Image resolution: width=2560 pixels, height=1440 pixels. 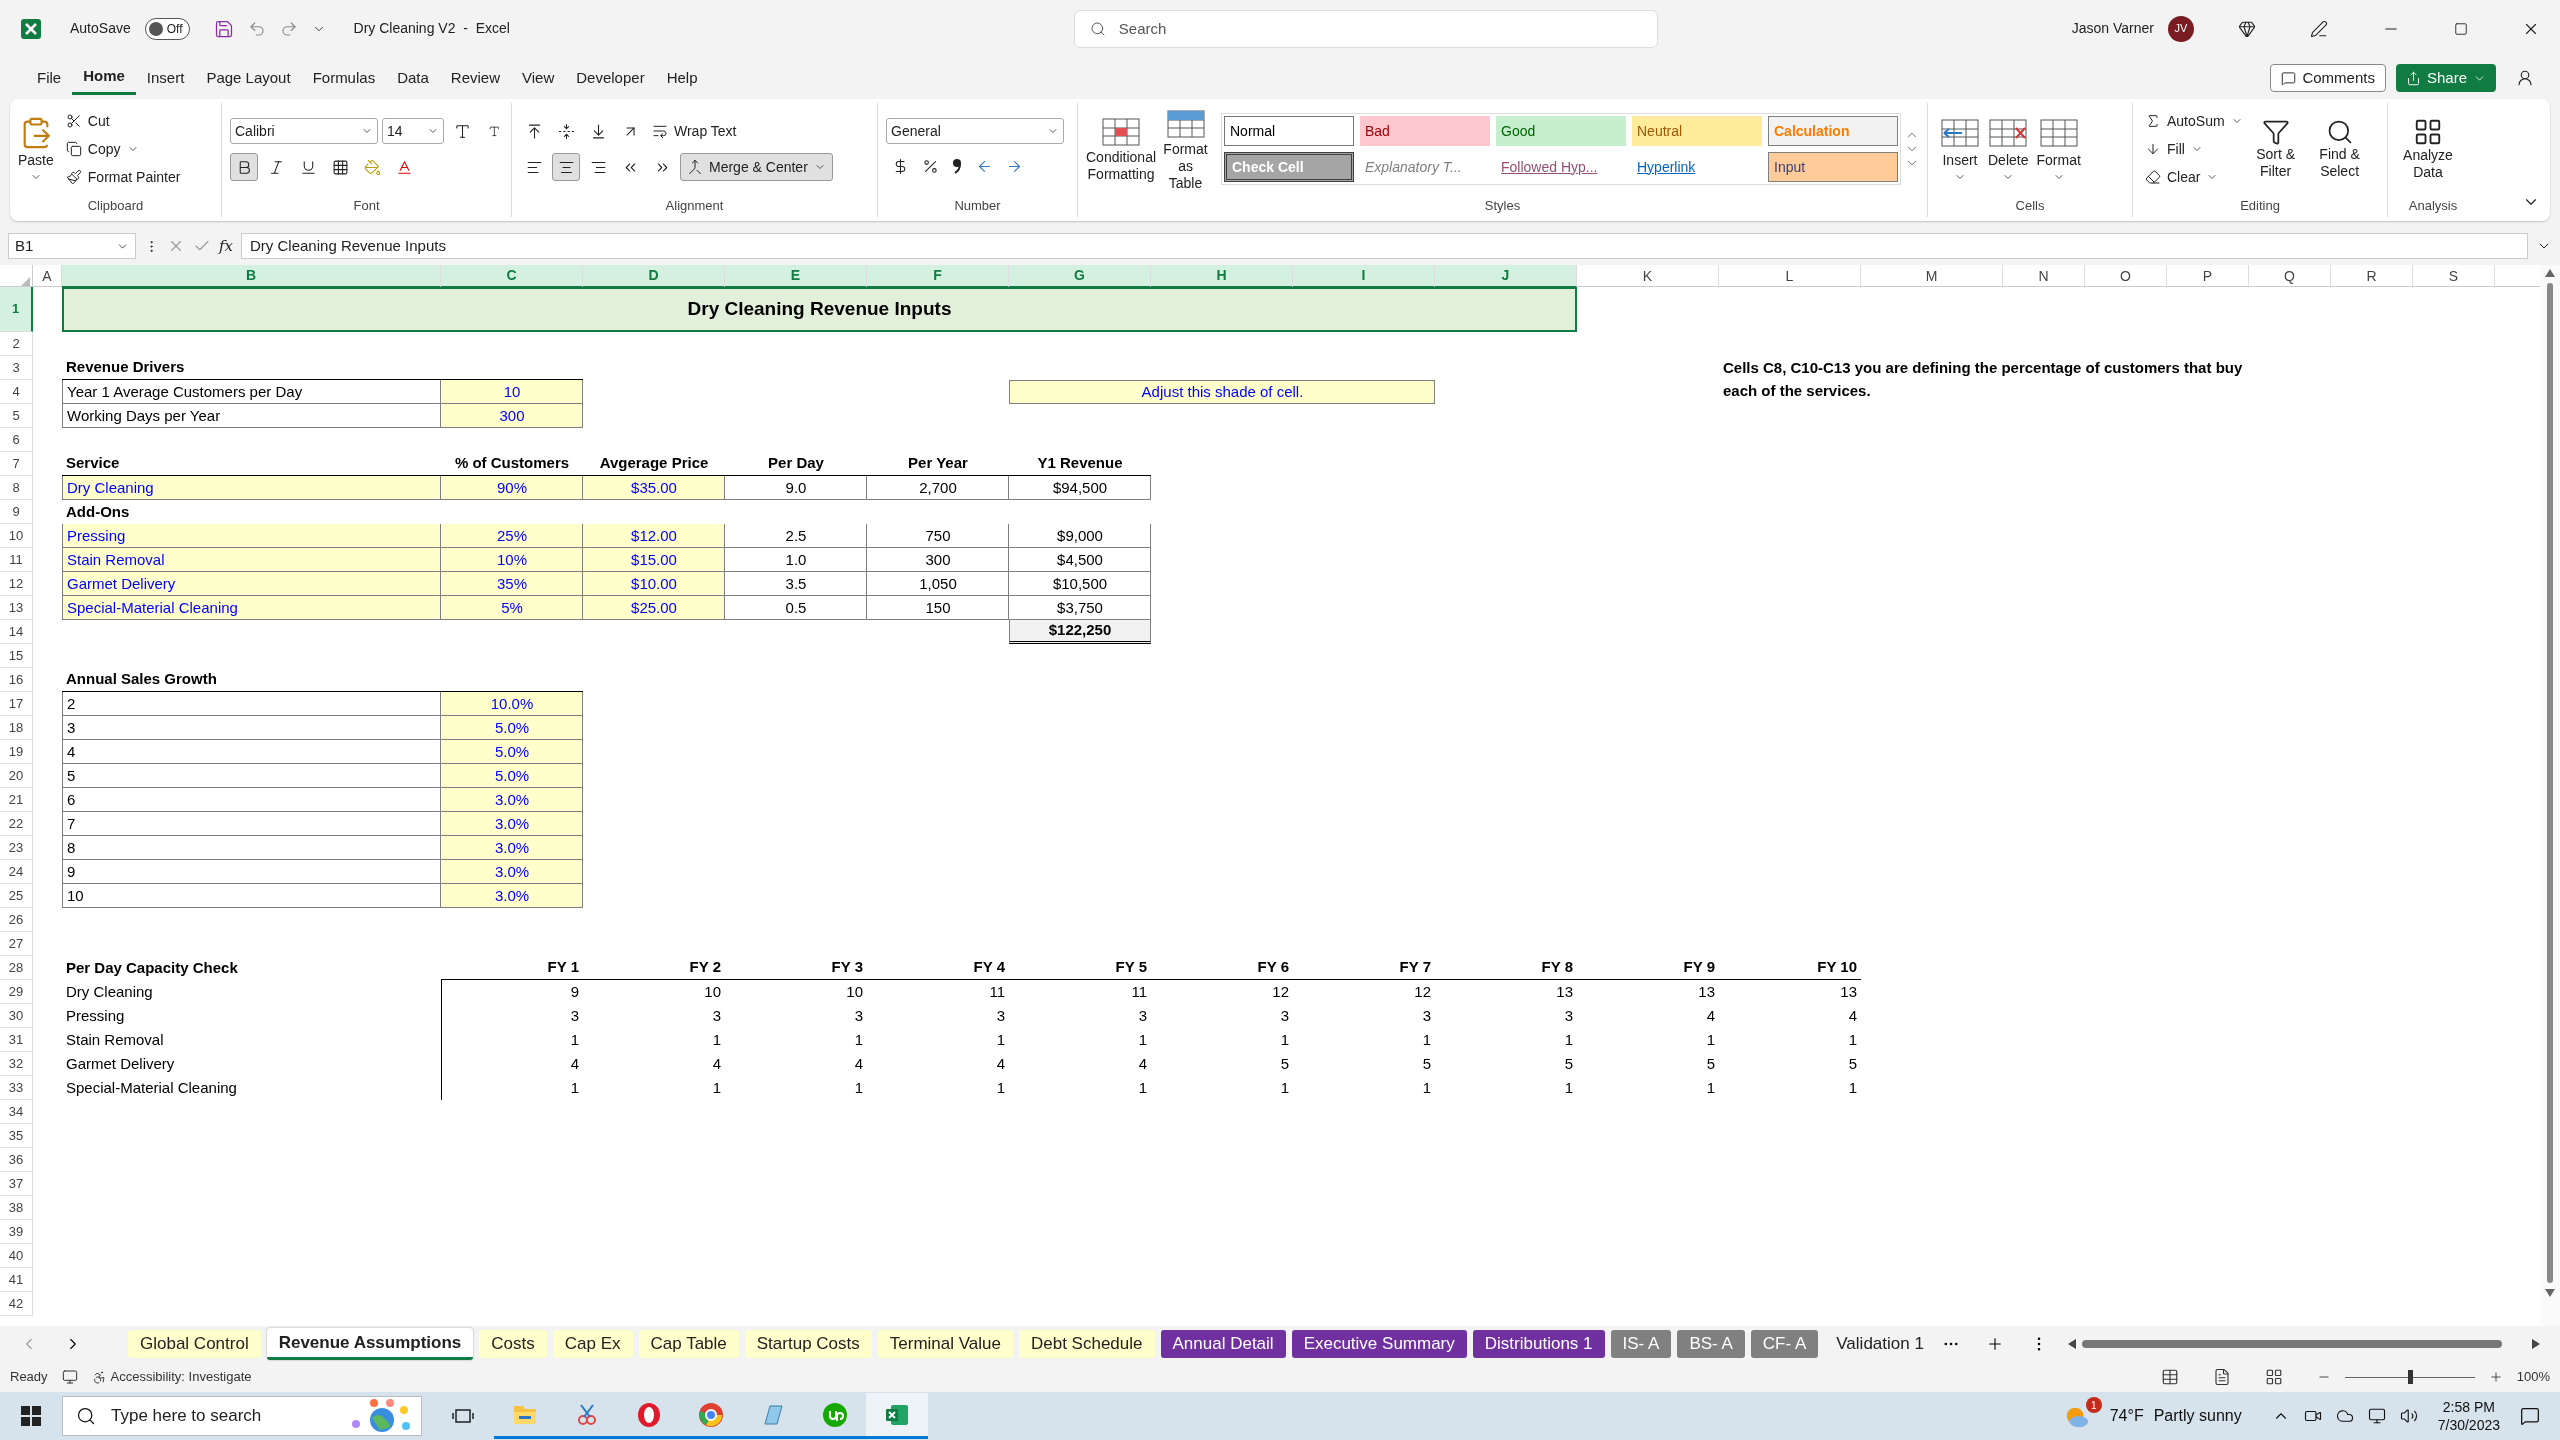 I want to click on row-header: 3, so click(x=16, y=368).